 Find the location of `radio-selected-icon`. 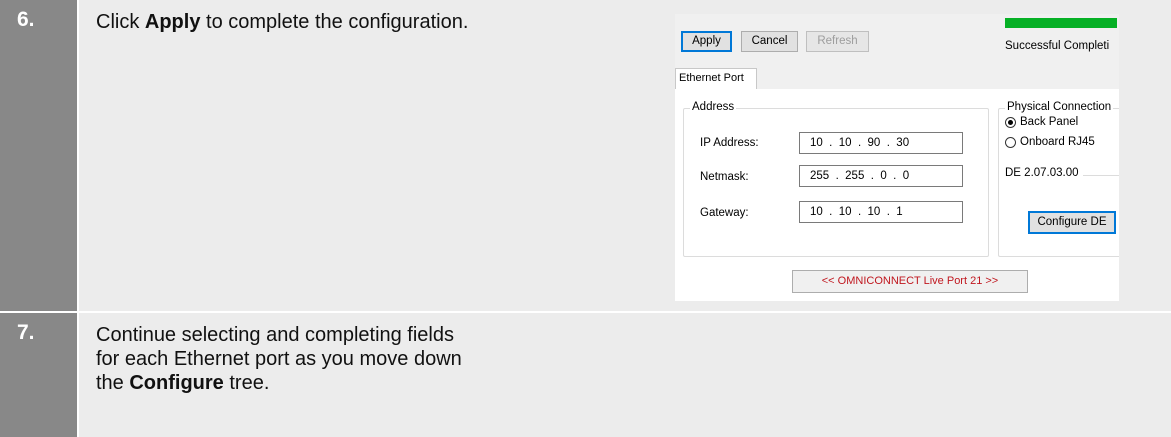

radio-selected-icon is located at coordinates (1010, 122).